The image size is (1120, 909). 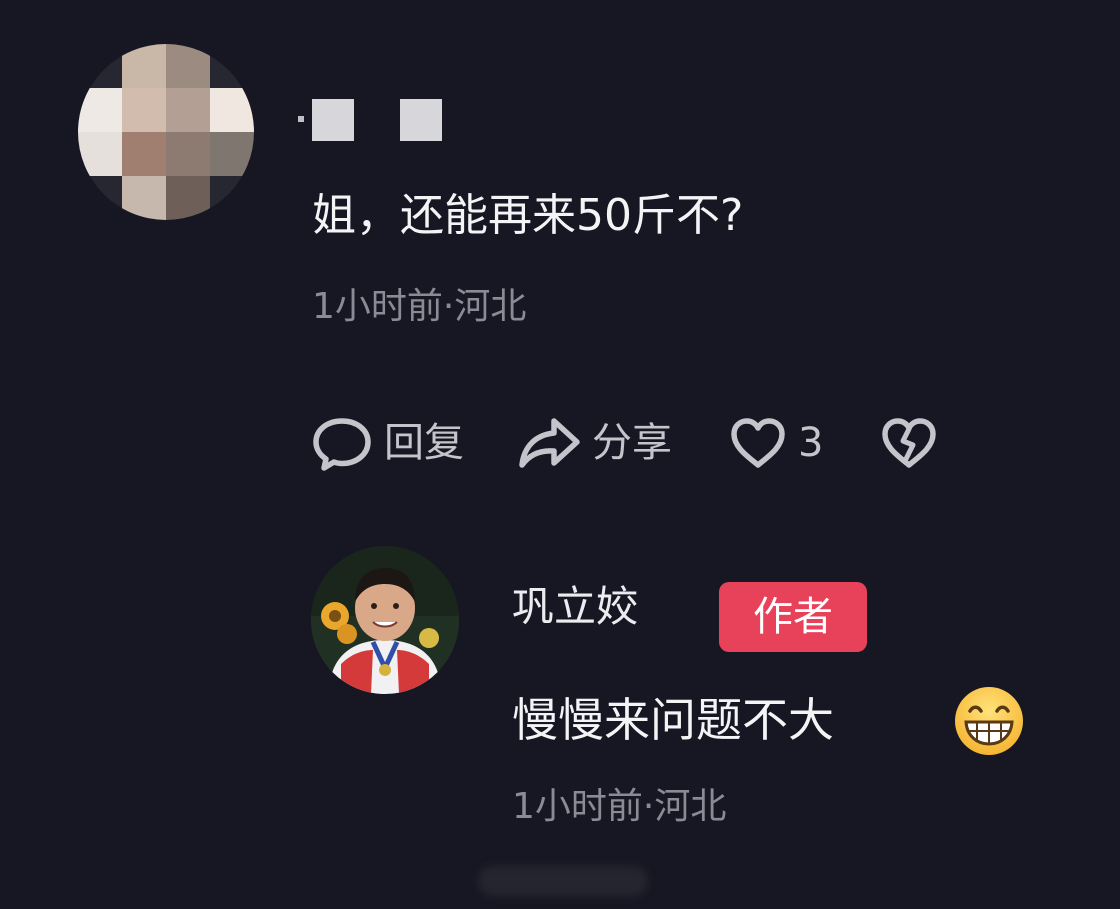 I want to click on commenter-username-masked, so click(x=370, y=120).